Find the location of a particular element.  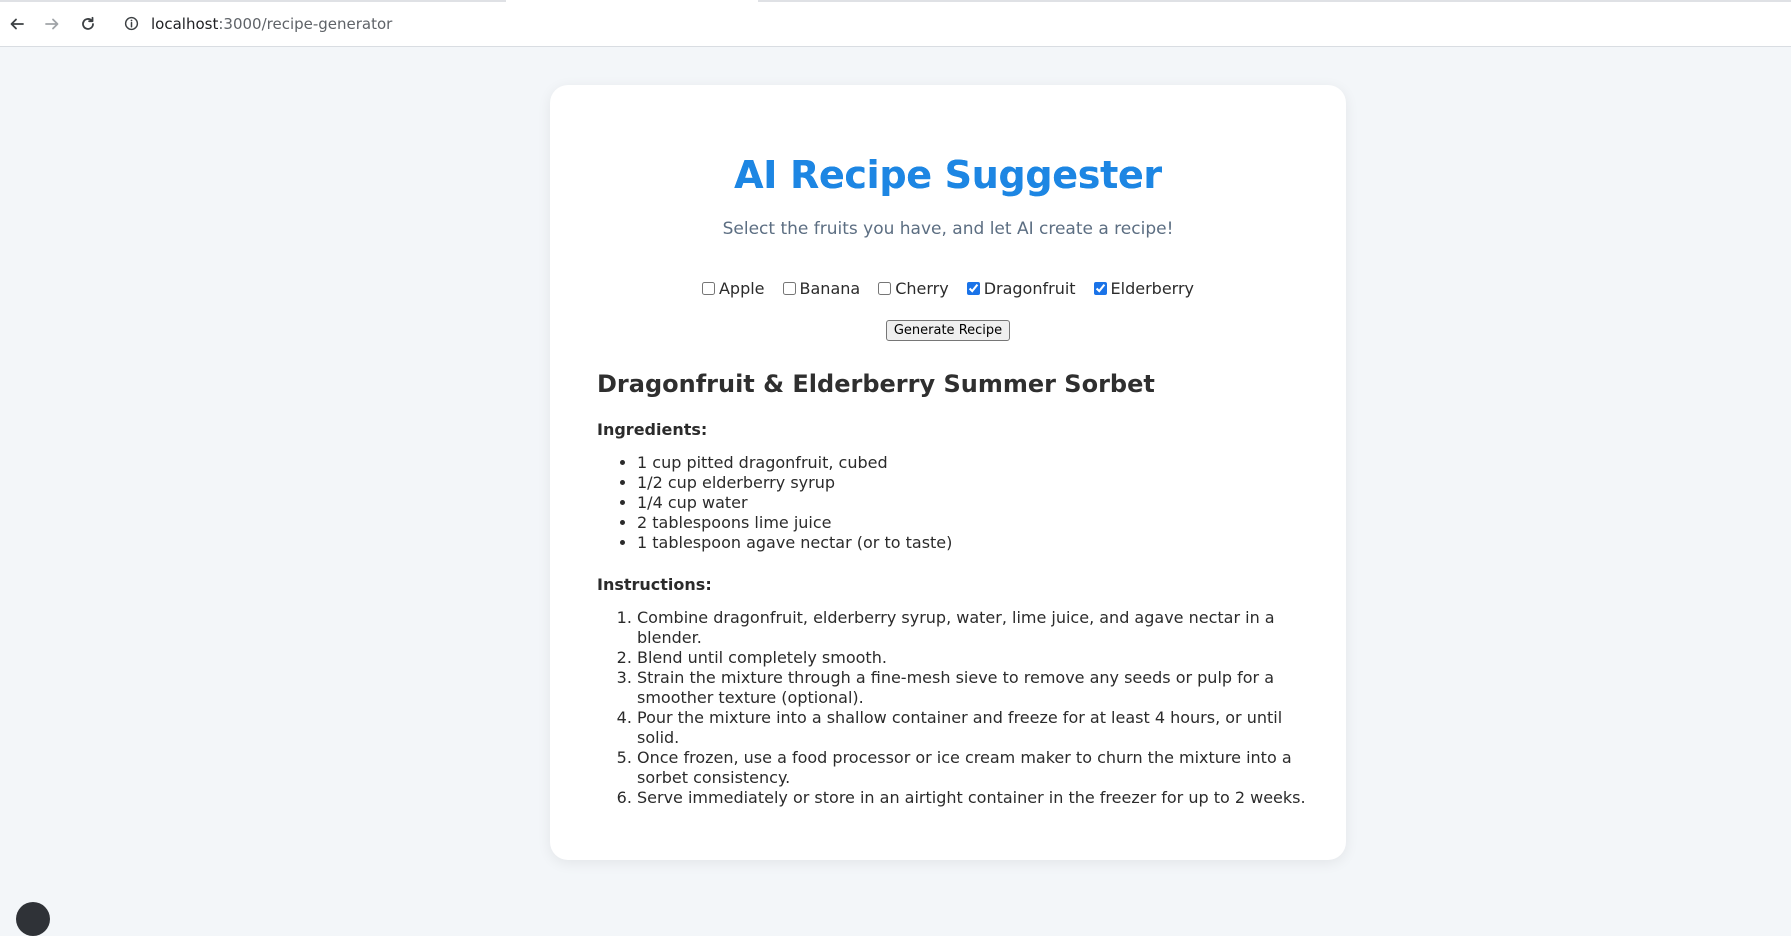

reload-icon is located at coordinates (88, 23).